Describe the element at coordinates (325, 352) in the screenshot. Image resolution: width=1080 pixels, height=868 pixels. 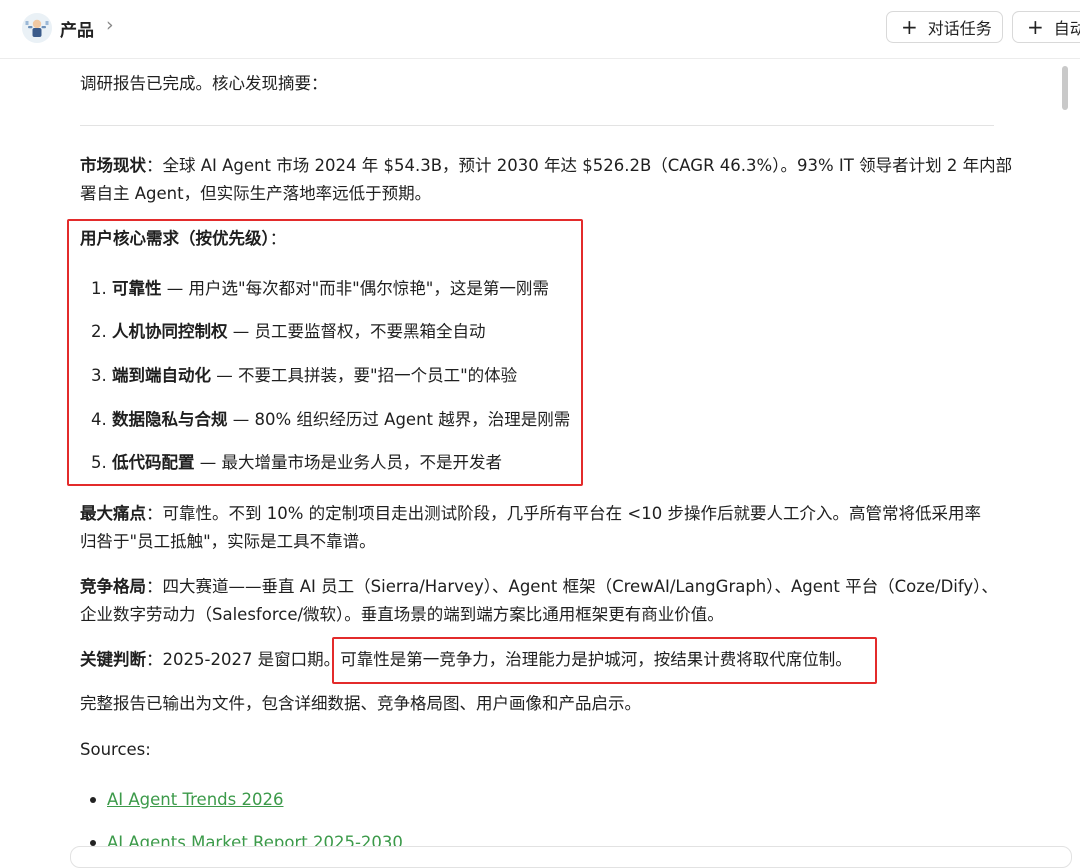
I see `needs-highlight-box` at that location.